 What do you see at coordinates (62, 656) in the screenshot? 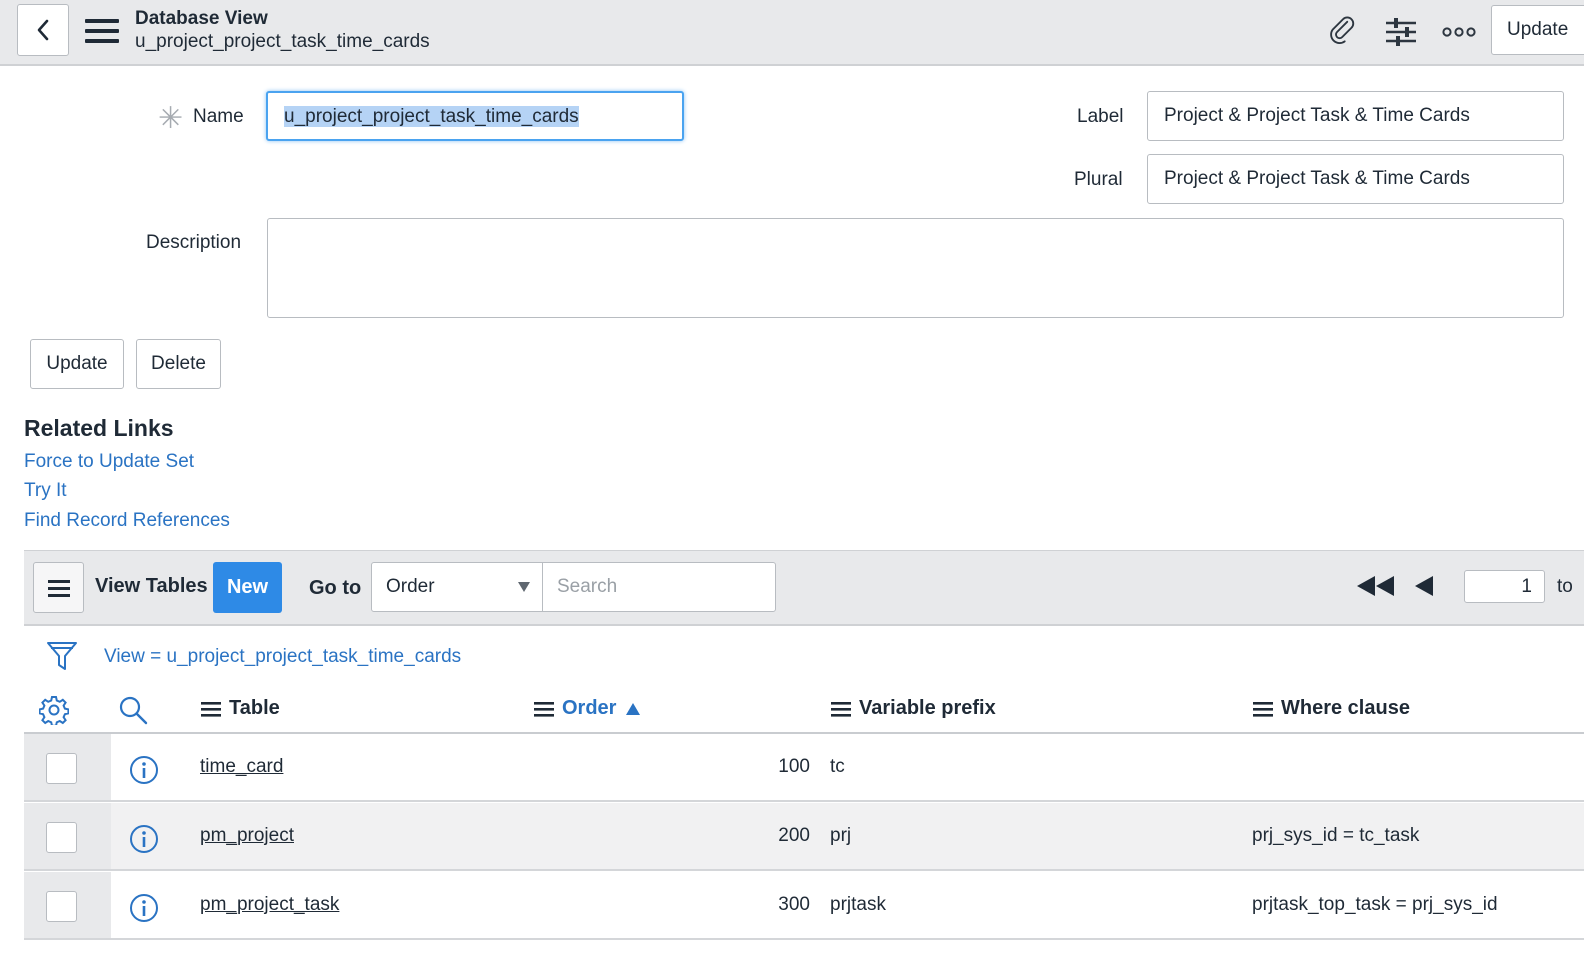
I see `filter-icon` at bounding box center [62, 656].